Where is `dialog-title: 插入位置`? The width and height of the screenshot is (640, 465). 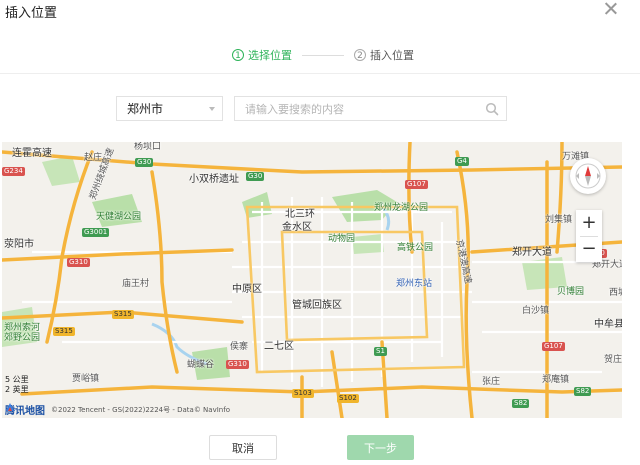 dialog-title: 插入位置 is located at coordinates (31, 13).